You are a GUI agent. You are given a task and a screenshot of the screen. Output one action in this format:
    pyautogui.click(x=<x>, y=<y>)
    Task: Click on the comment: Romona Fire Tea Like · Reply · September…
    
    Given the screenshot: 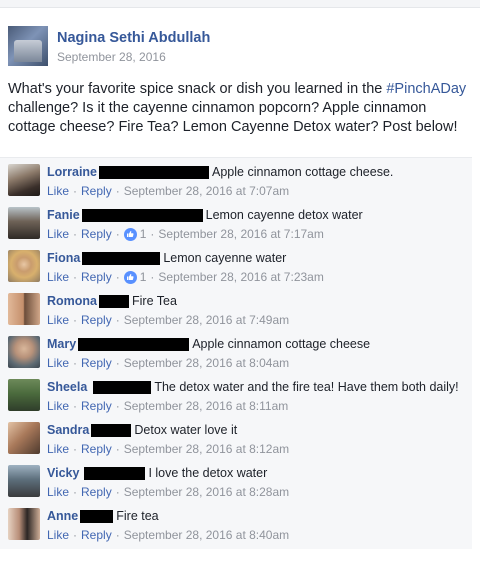 What is the action you would take?
    pyautogui.click(x=238, y=309)
    